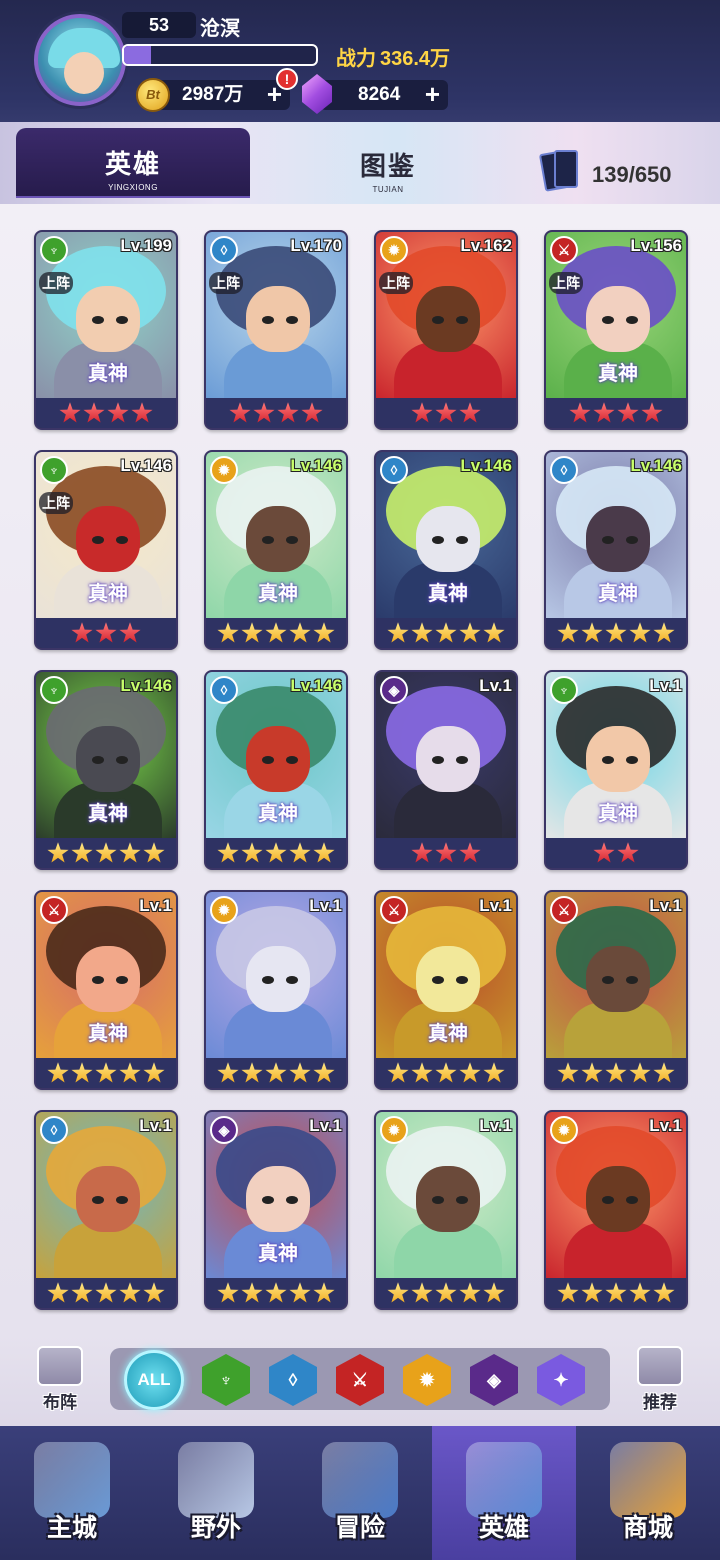 Image resolution: width=720 pixels, height=1560 pixels. Describe the element at coordinates (56, 503) in the screenshot. I see `deployed-badge: 上阵` at that location.